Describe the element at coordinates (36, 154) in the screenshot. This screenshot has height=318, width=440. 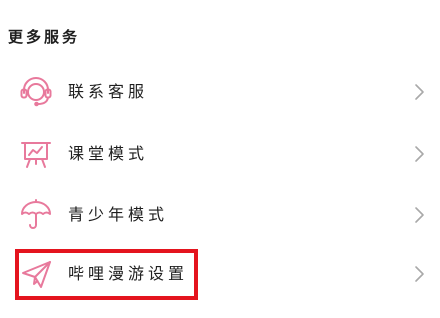
I see `presentation-board-icon` at that location.